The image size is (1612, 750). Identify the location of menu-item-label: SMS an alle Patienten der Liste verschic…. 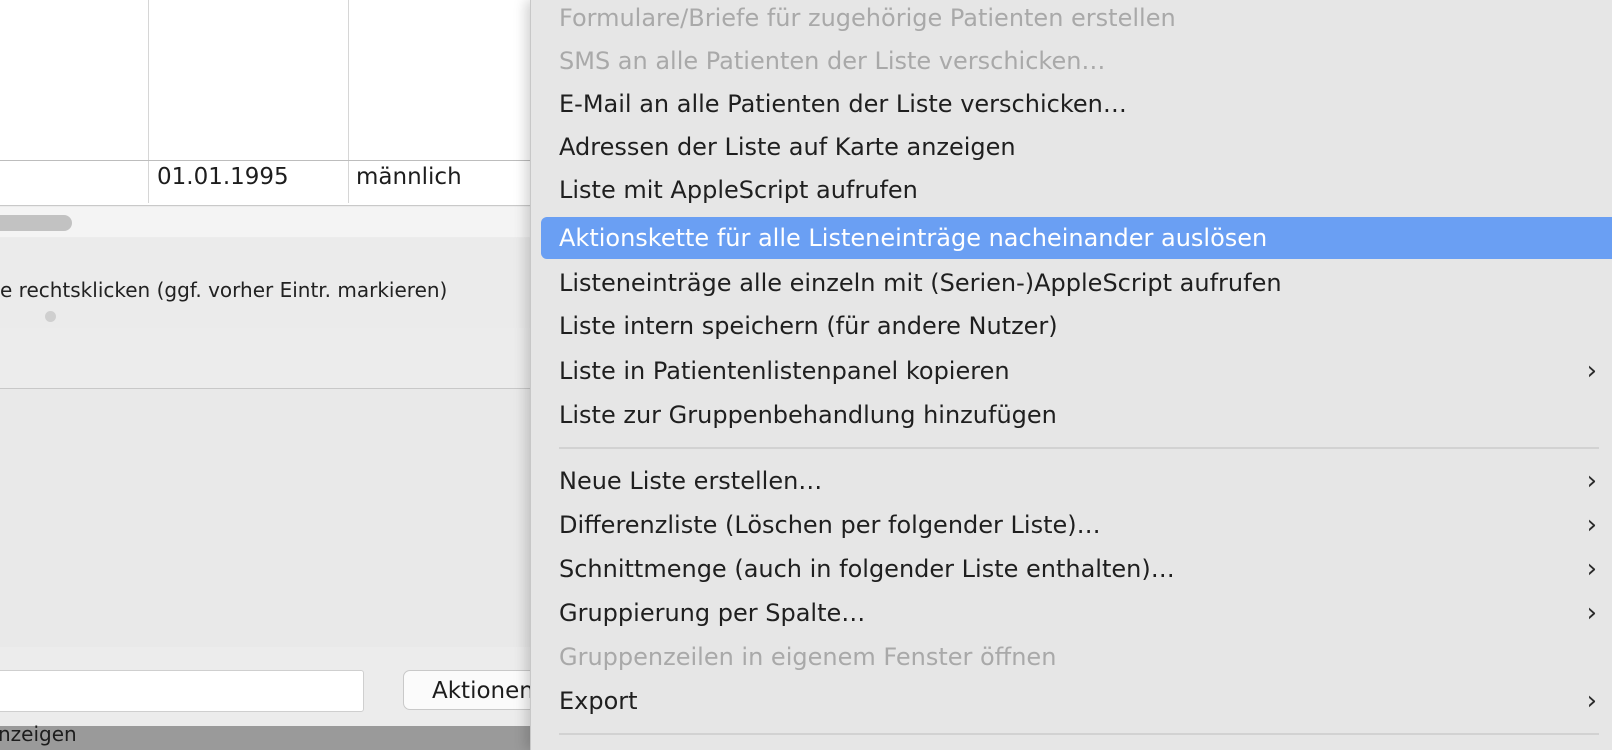
(832, 61).